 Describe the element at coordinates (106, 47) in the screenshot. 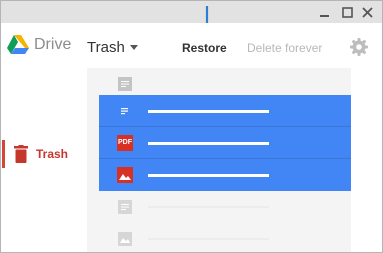

I see `folder-dropdown-label: Trash` at that location.